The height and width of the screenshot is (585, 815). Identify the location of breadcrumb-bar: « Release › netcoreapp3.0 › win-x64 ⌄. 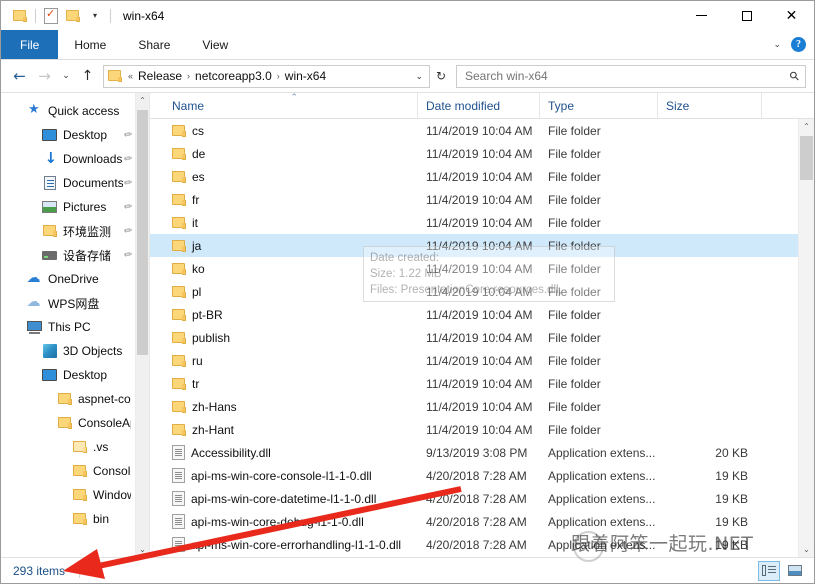
(266, 76).